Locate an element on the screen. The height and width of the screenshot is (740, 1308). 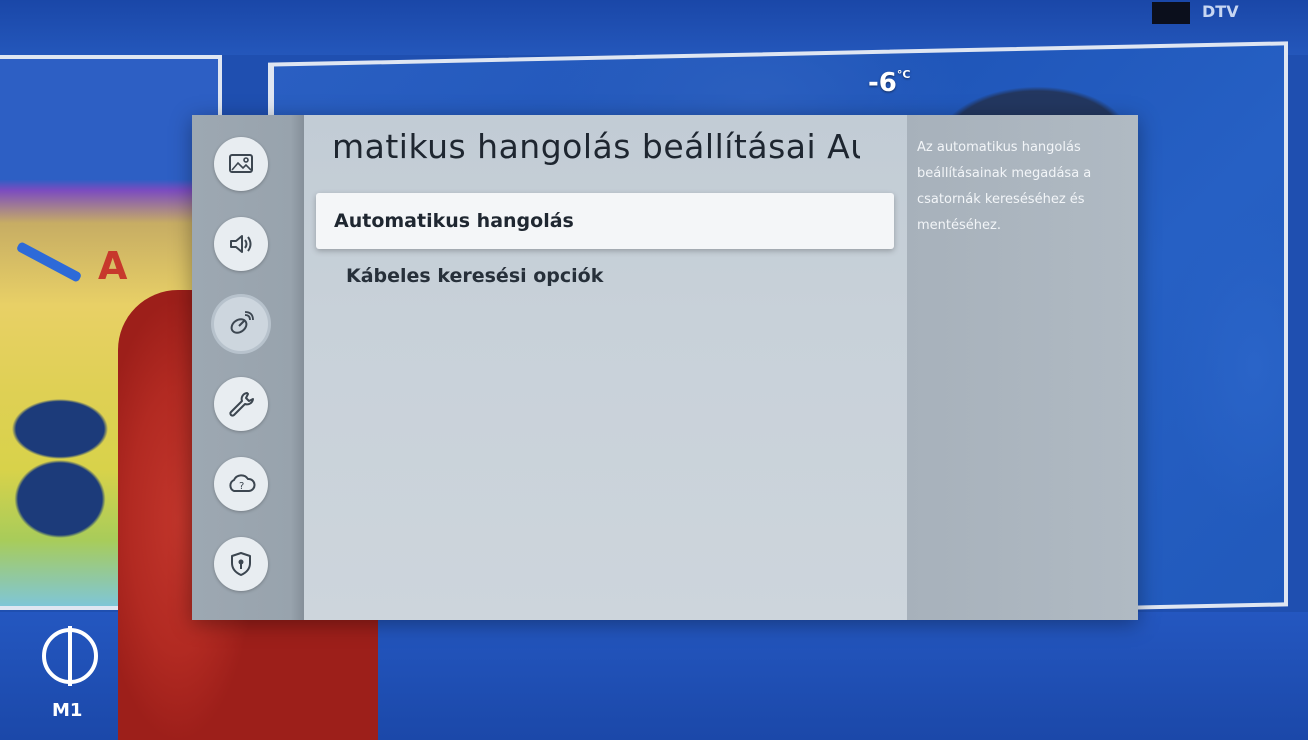
channel-logo-text: M1 is located at coordinates (67, 710).